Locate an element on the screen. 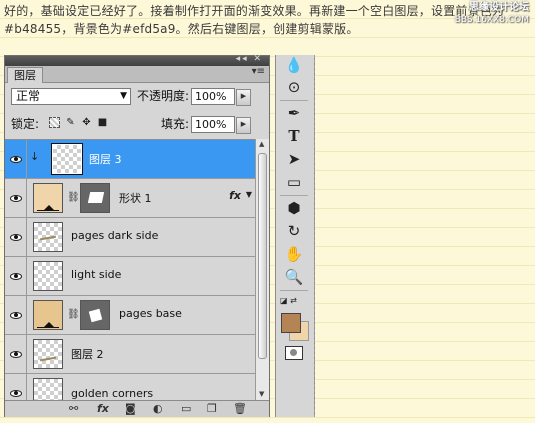  add-mask-icon: ◙ is located at coordinates (130, 409).